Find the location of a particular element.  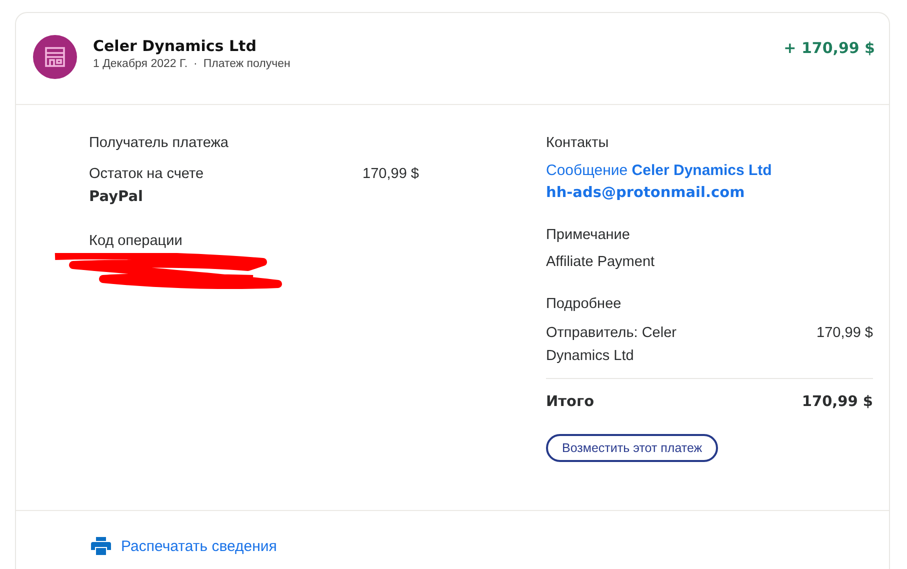

email-link: hh-ads@protonmail.com is located at coordinates (709, 193).